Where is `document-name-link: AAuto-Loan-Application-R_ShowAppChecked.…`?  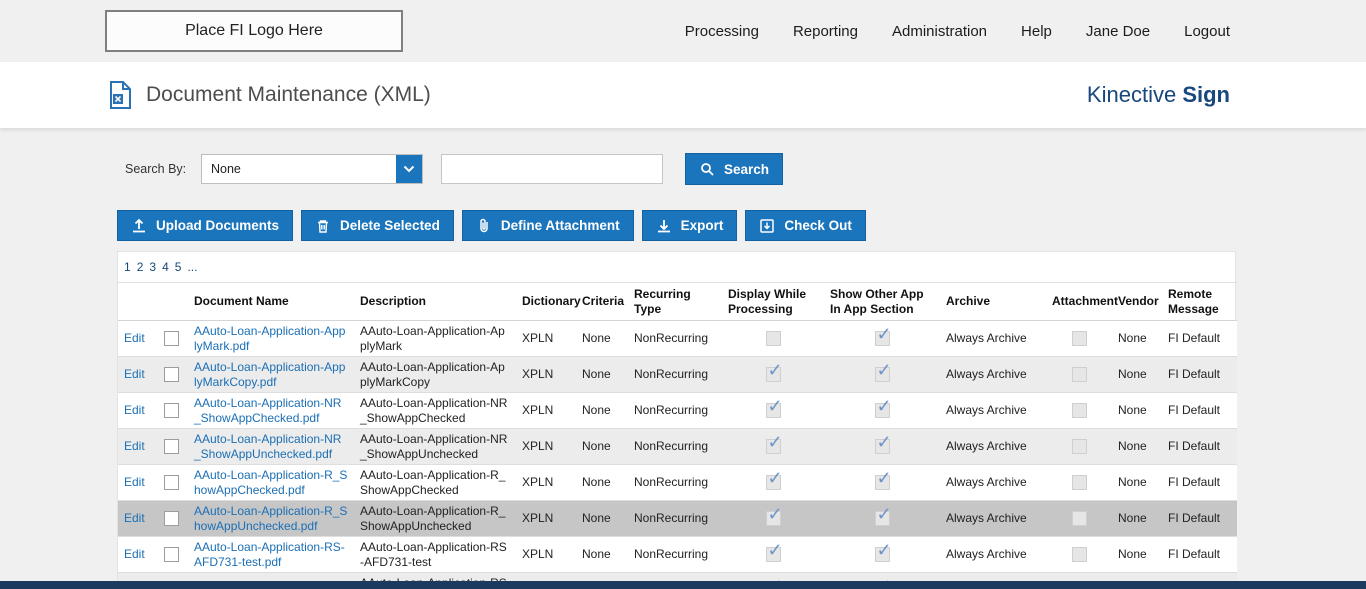
document-name-link: AAuto-Loan-Application-R_ShowAppChecked.… is located at coordinates (270, 482).